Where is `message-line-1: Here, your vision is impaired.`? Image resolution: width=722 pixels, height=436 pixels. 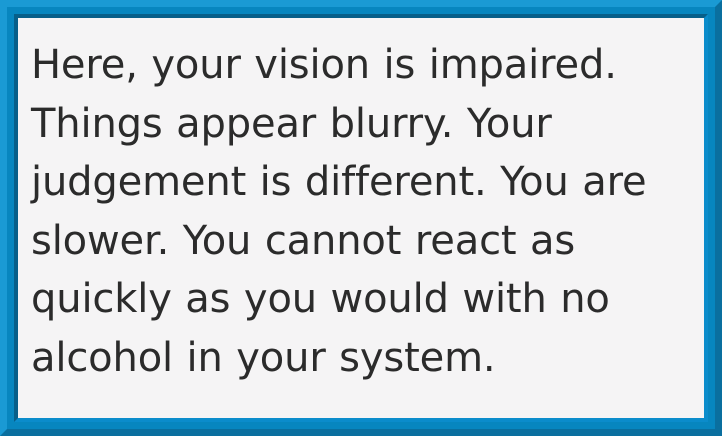
message-line-1: Here, your vision is impaired. is located at coordinates (324, 65).